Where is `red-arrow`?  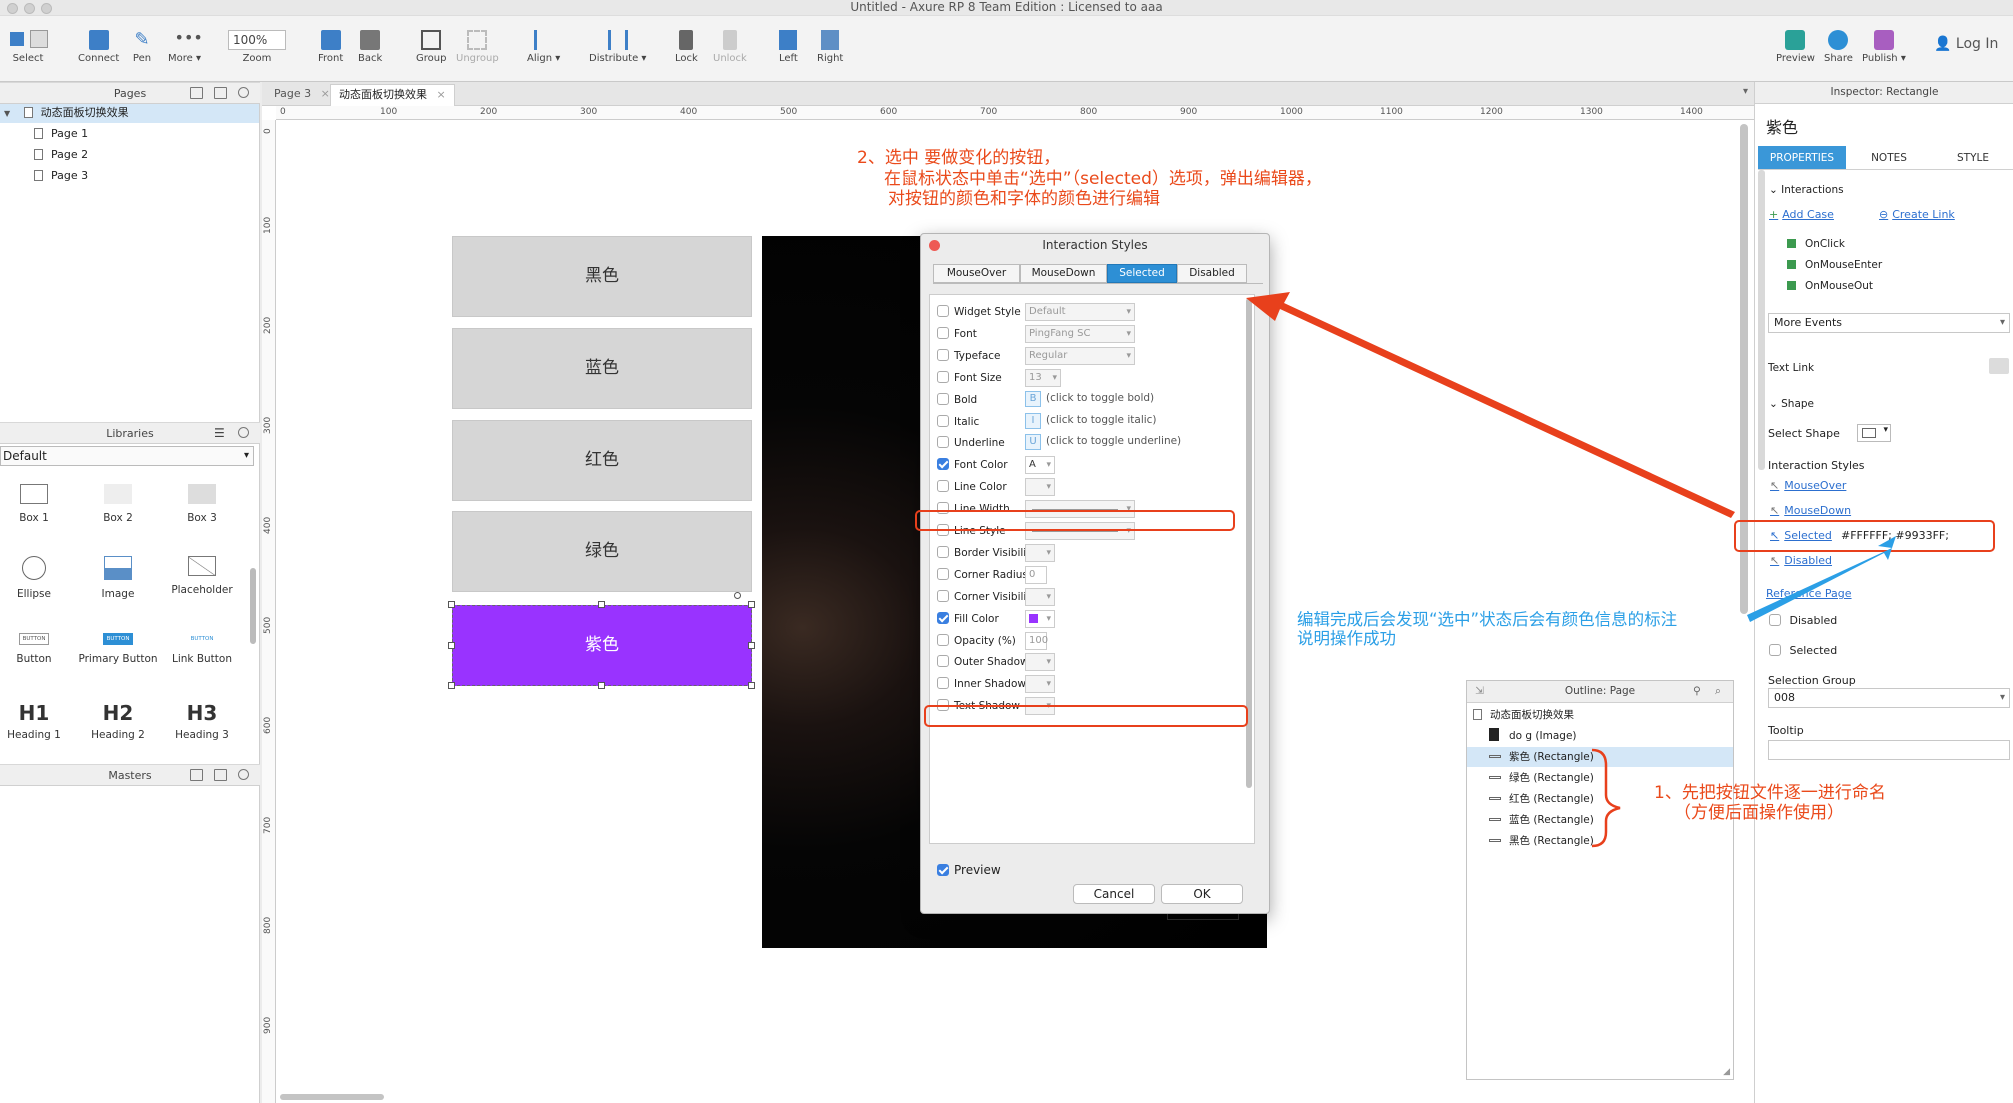 red-arrow is located at coordinates (1490, 405).